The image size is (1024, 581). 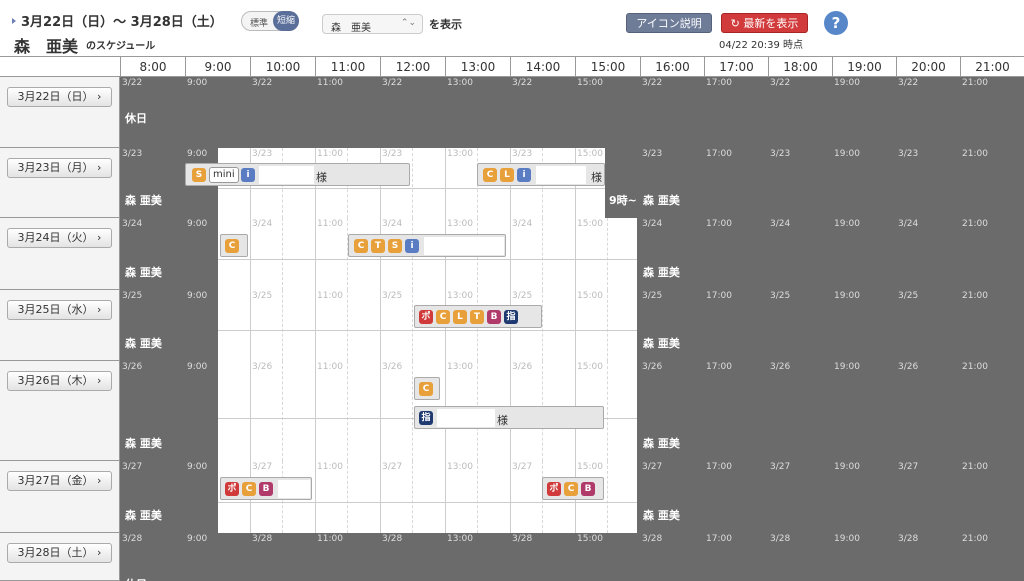 What do you see at coordinates (60, 182) in the screenshot?
I see `date-cell: 3月23日（月） ›` at bounding box center [60, 182].